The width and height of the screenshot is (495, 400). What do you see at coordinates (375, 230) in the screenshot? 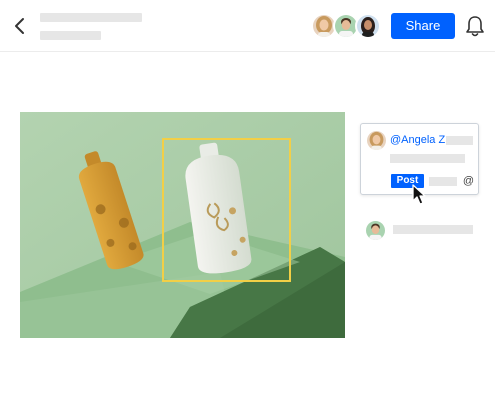
I see `avatar-man` at bounding box center [375, 230].